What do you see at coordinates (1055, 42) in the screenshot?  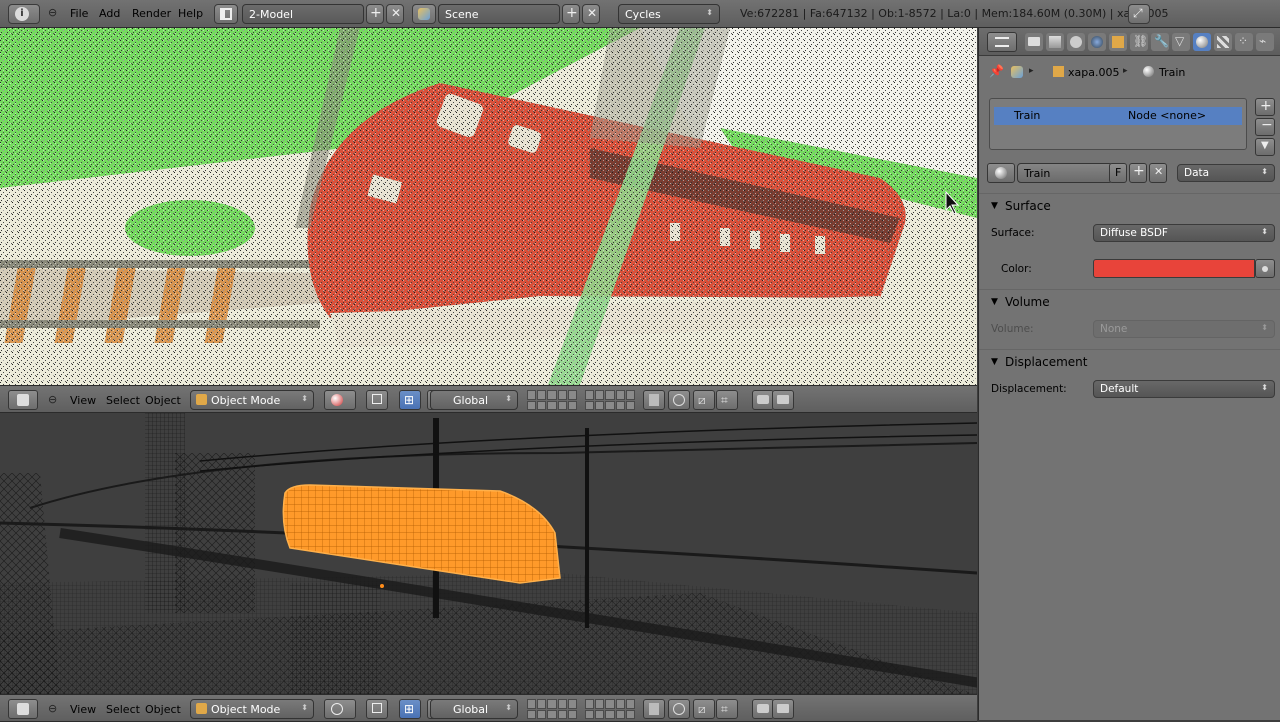 I see `tab-render-layers` at bounding box center [1055, 42].